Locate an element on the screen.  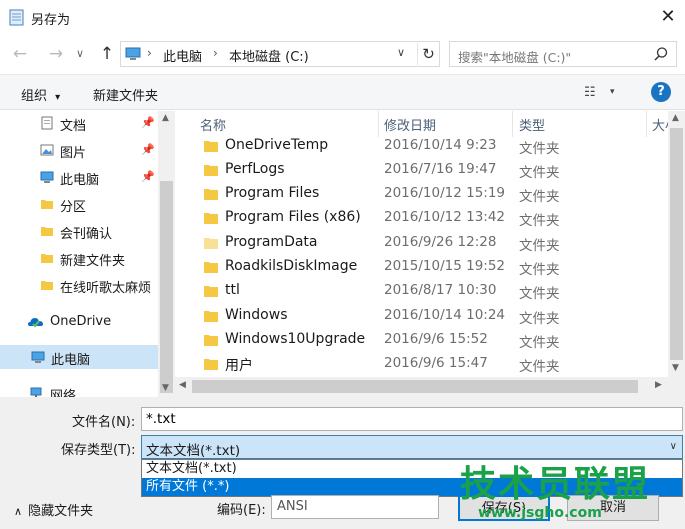
file-row: PerfLogs 2016/7/16 19:47 文件夹 is located at coordinates (421, 170).